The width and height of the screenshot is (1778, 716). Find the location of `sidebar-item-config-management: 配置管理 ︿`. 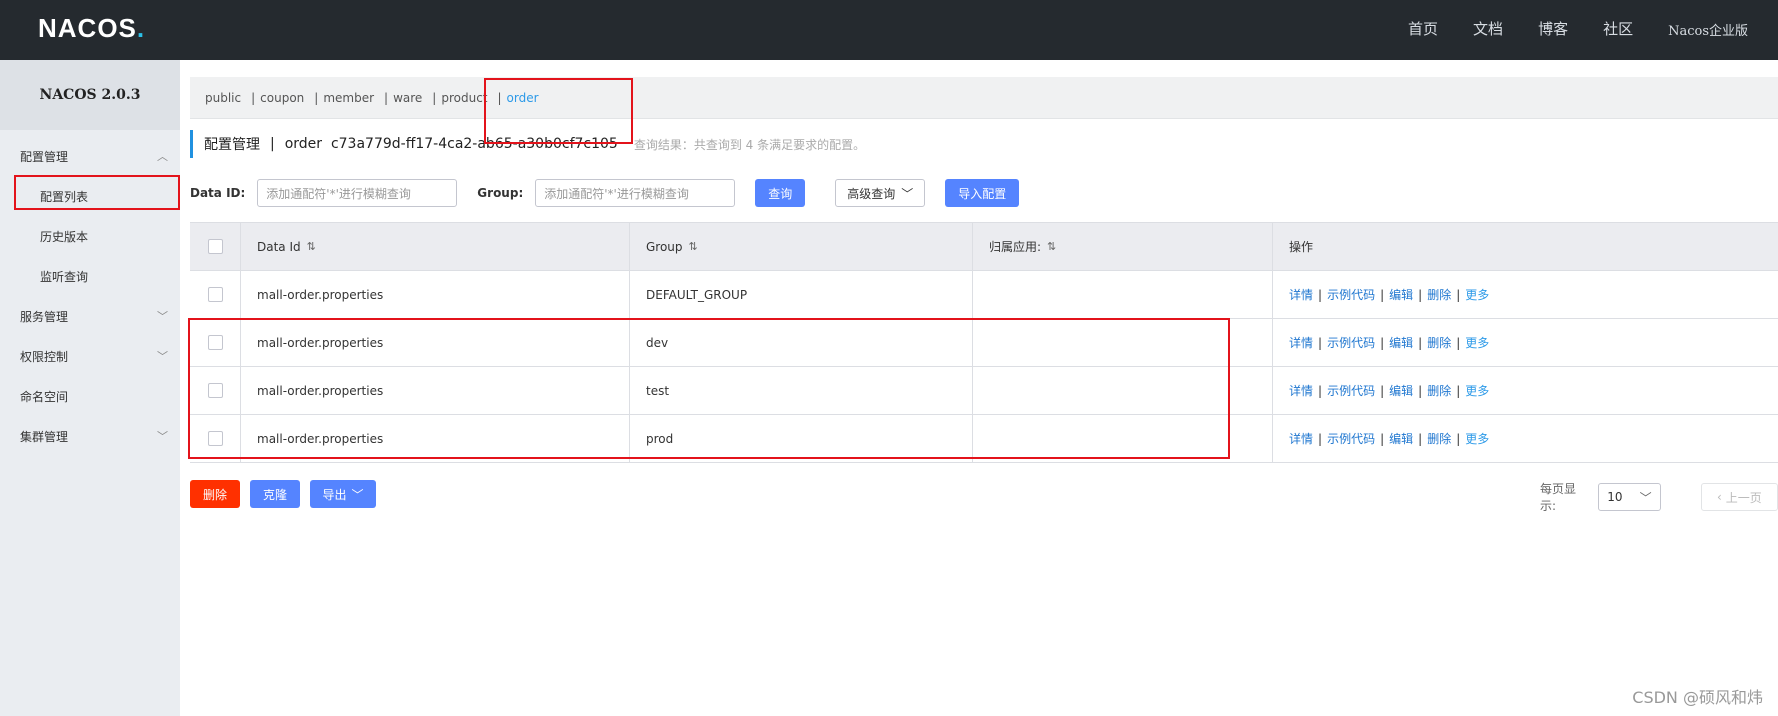

sidebar-item-config-management: 配置管理 ︿ is located at coordinates (90, 156).